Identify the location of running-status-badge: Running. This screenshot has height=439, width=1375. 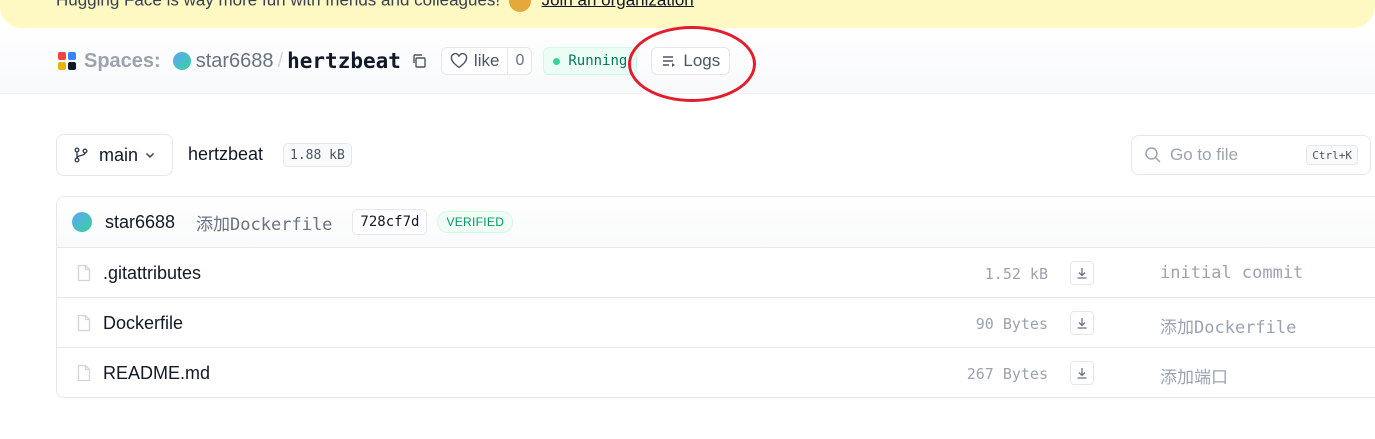
(590, 61).